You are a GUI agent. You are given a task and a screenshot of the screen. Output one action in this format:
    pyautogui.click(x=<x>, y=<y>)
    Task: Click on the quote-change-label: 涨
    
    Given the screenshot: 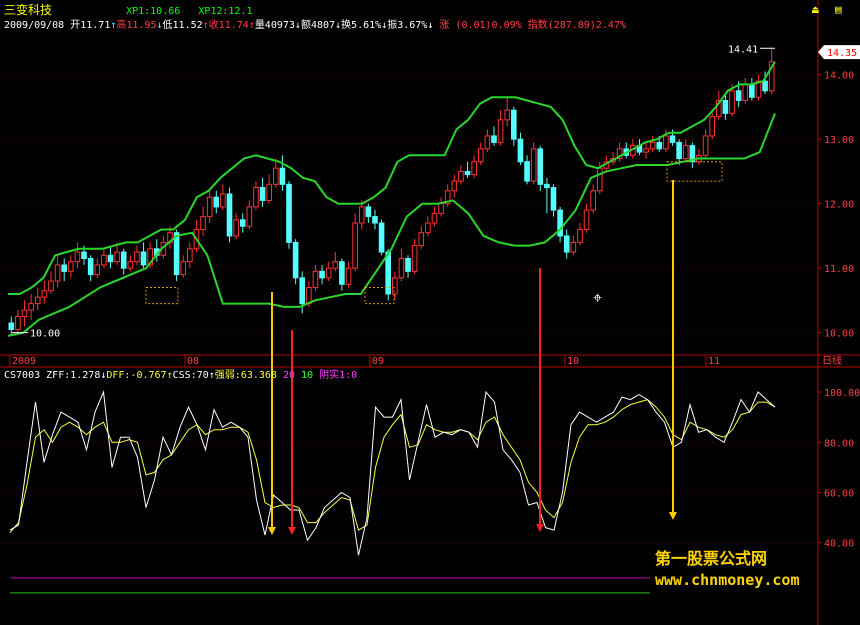 What is the action you would take?
    pyautogui.click(x=444, y=25)
    